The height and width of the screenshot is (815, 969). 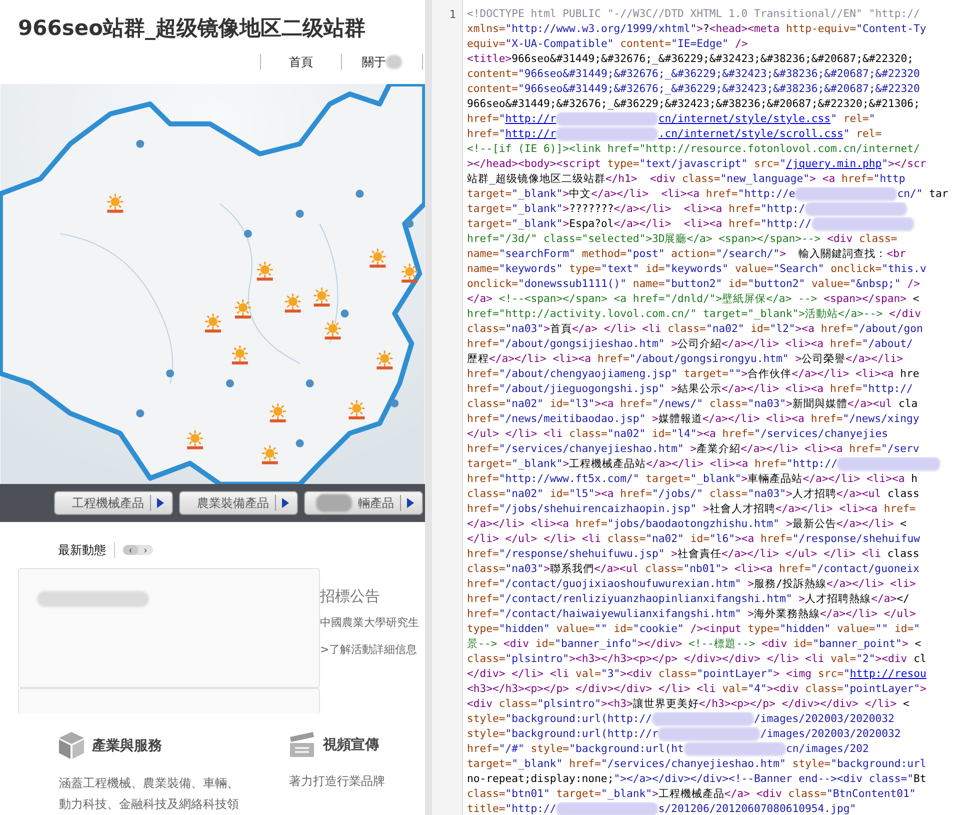 What do you see at coordinates (668, 749) in the screenshot?
I see `code-line: href="/#" style="background:url(ht cn/images/202` at bounding box center [668, 749].